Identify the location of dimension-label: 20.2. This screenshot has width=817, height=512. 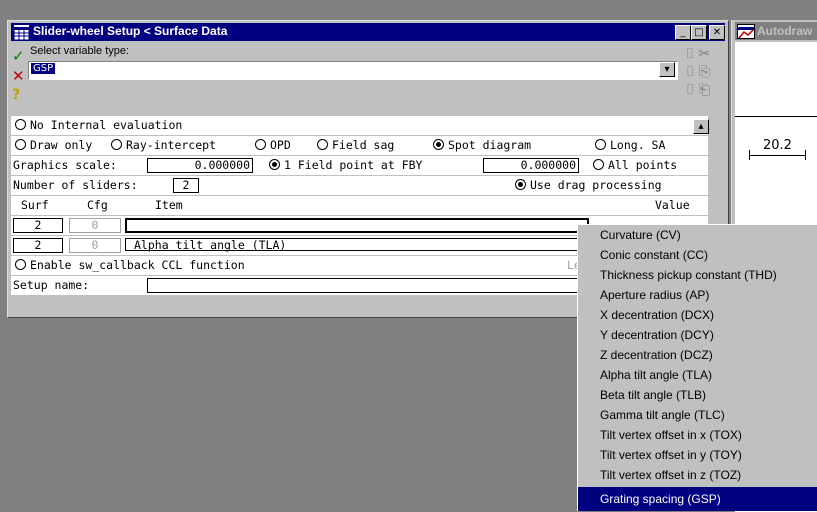
(777, 145).